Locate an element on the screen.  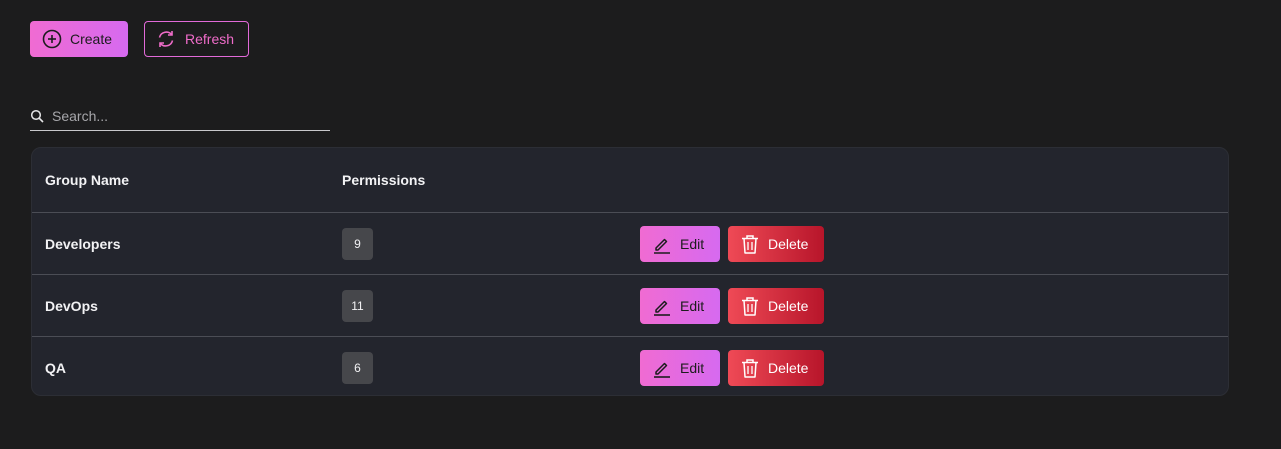
group-name: Developers is located at coordinates (83, 243).